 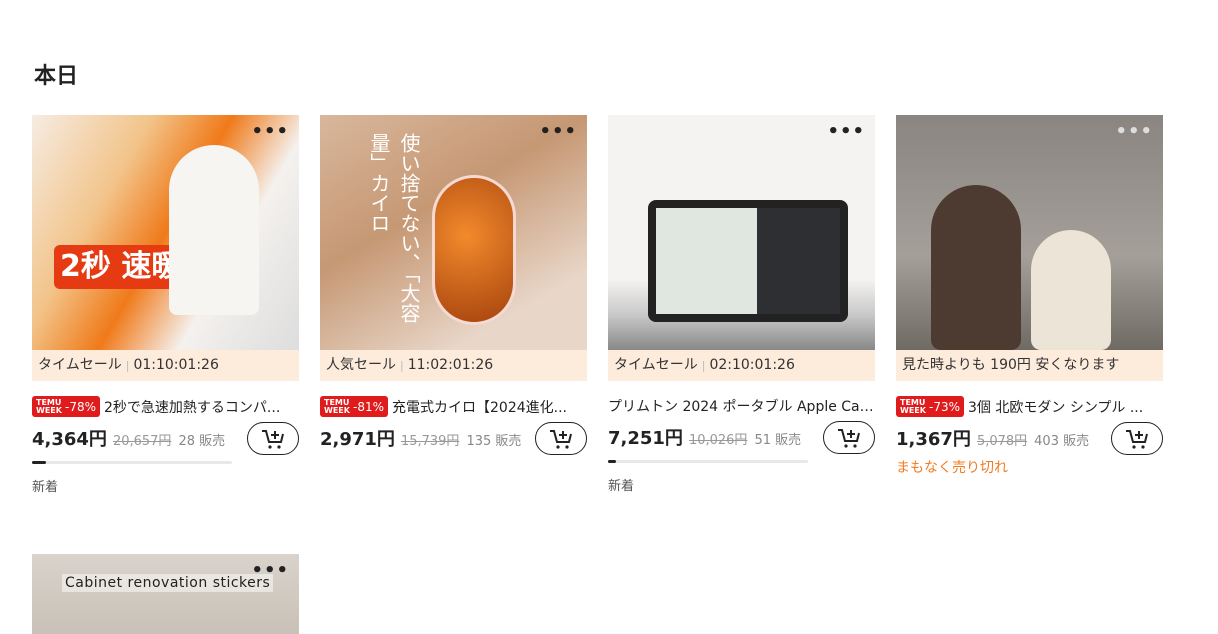 I want to click on countdown: 02:10:01:26, so click(x=752, y=365).